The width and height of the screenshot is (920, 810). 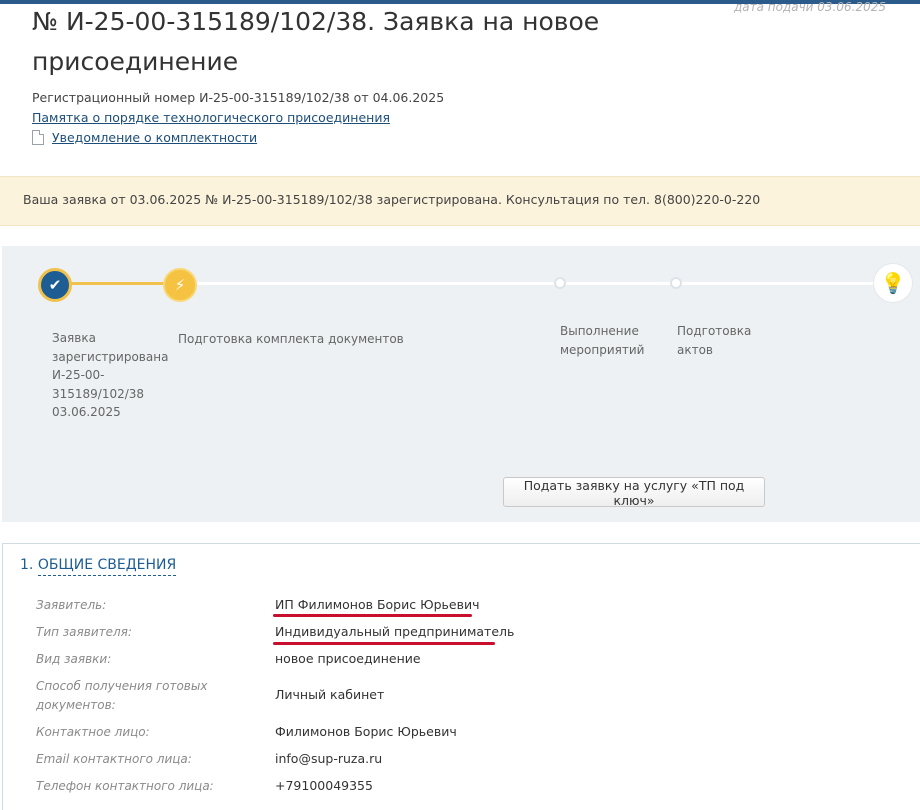 I want to click on step-registered-check-icon: ✔, so click(x=55, y=285).